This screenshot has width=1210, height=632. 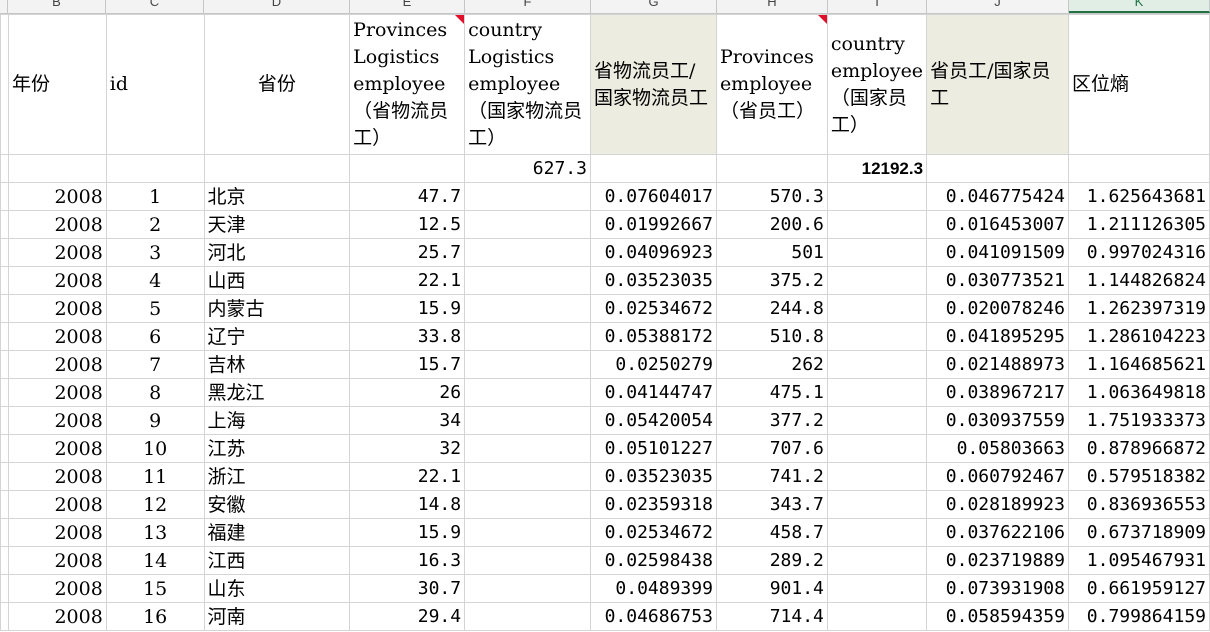 What do you see at coordinates (653, 420) in the screenshot?
I see `cell-ratio-log: 0.05420054` at bounding box center [653, 420].